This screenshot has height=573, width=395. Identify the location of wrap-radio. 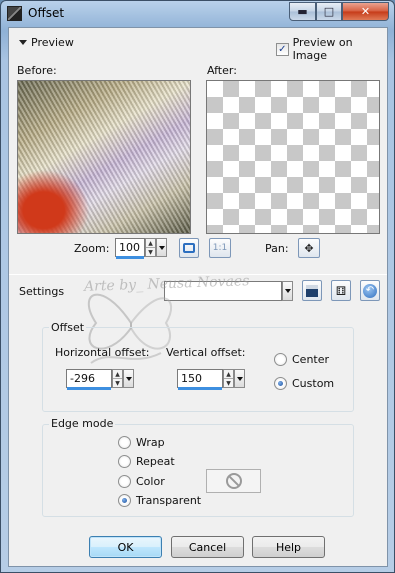
(124, 442).